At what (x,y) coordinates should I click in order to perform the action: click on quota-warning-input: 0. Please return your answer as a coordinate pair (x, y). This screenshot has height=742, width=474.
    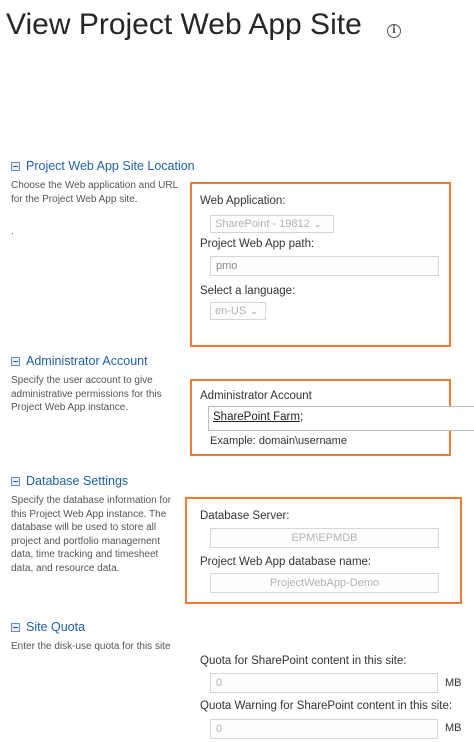
    Looking at the image, I should click on (324, 729).